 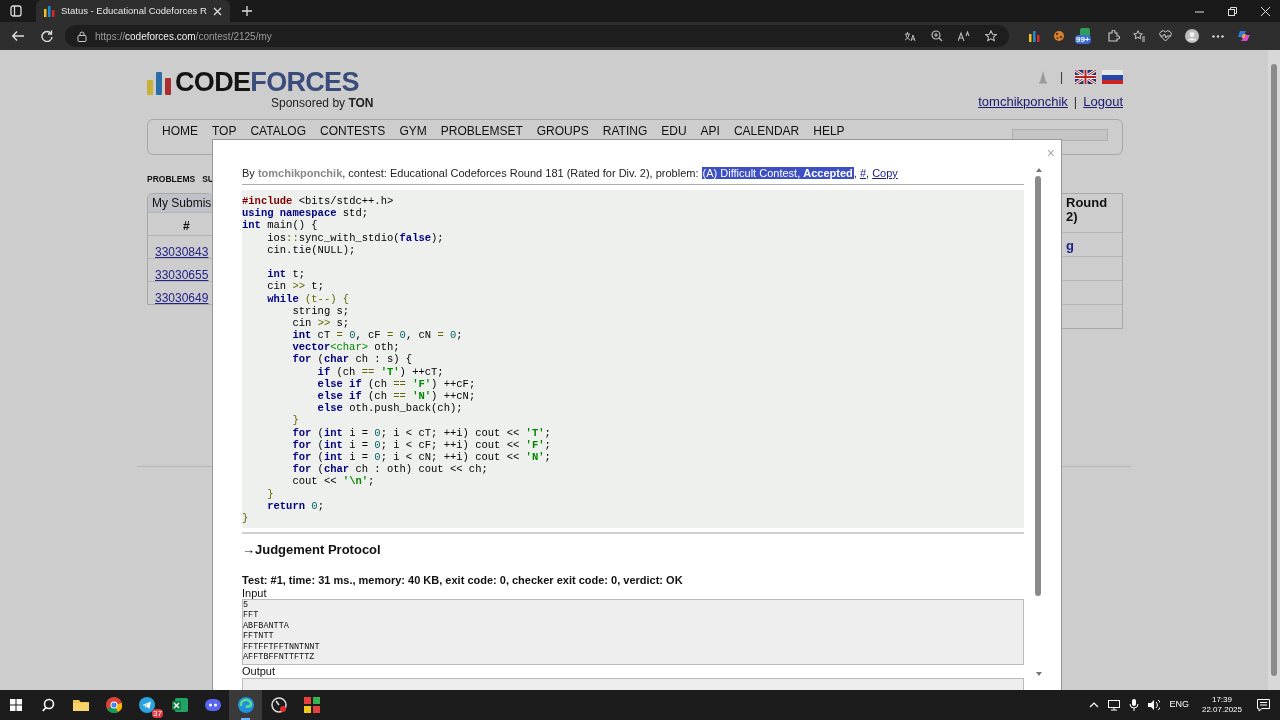 What do you see at coordinates (710, 131) in the screenshot?
I see `nav-link: API` at bounding box center [710, 131].